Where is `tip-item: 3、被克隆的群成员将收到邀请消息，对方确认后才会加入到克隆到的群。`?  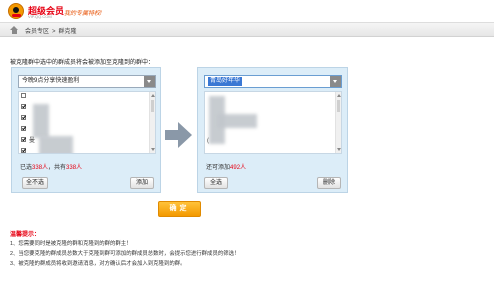 tip-item: 3、被克隆的群成员将收到邀请消息，对方确认后才会加入到克隆到的群。 is located at coordinates (98, 264).